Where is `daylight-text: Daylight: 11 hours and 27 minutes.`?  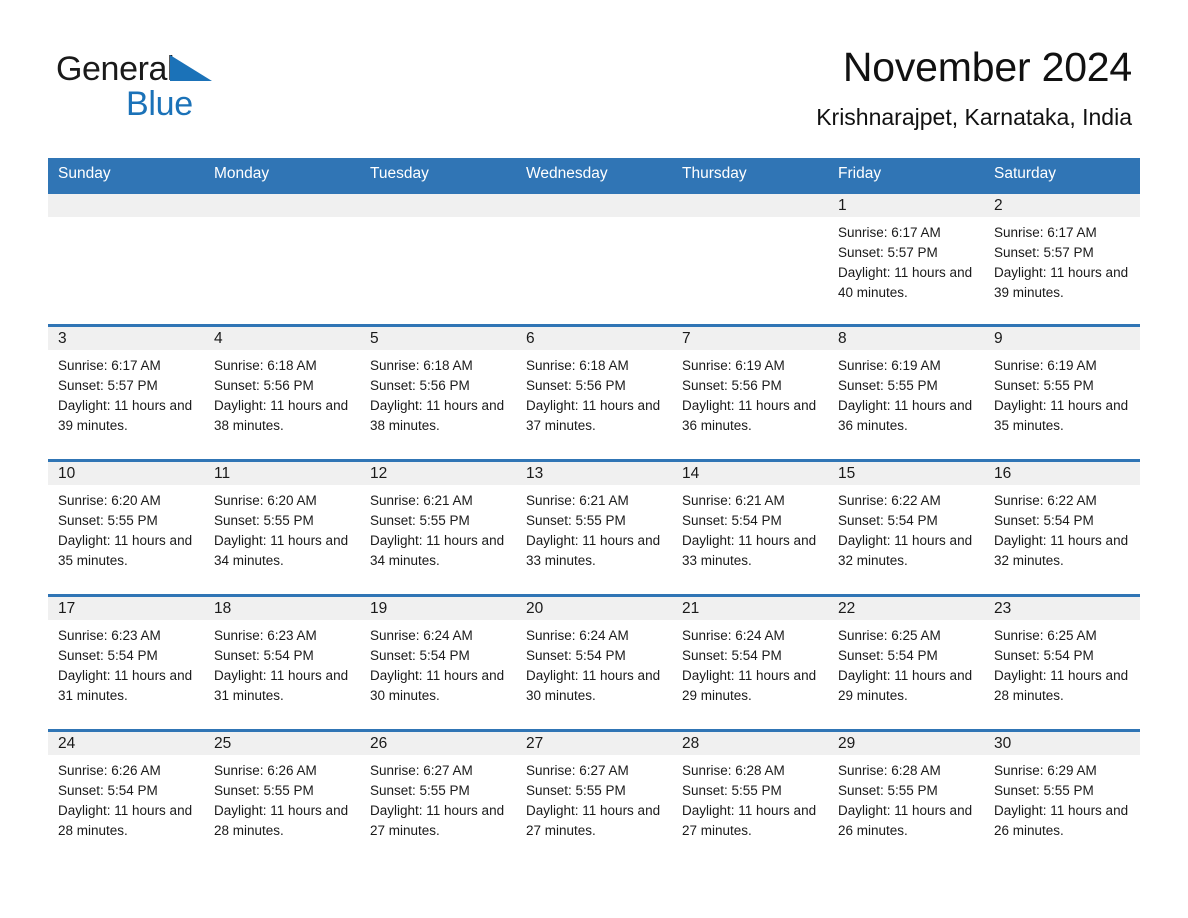 daylight-text: Daylight: 11 hours and 27 minutes. is located at coordinates (593, 820).